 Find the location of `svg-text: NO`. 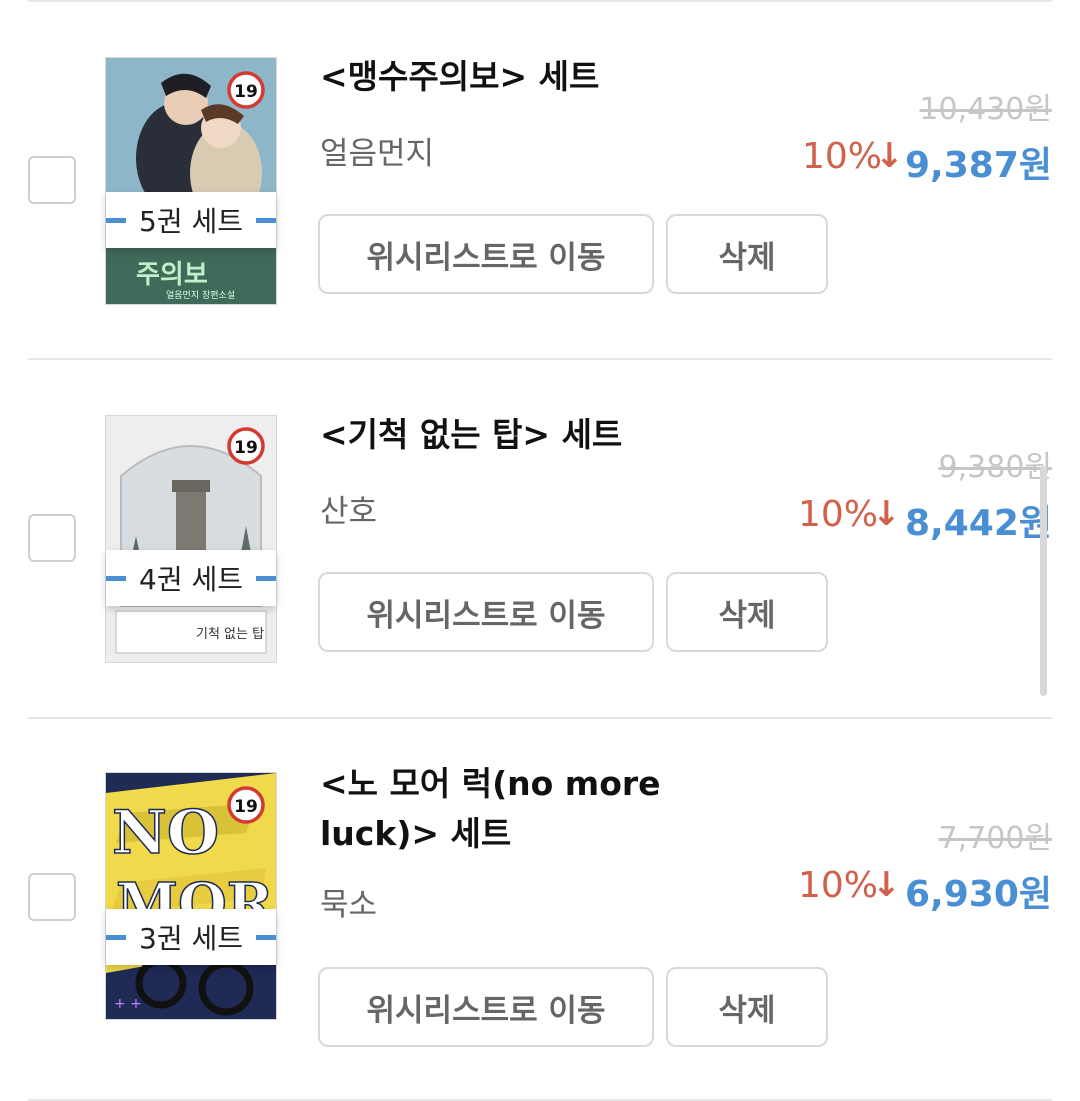

svg-text: NO is located at coordinates (165, 833).